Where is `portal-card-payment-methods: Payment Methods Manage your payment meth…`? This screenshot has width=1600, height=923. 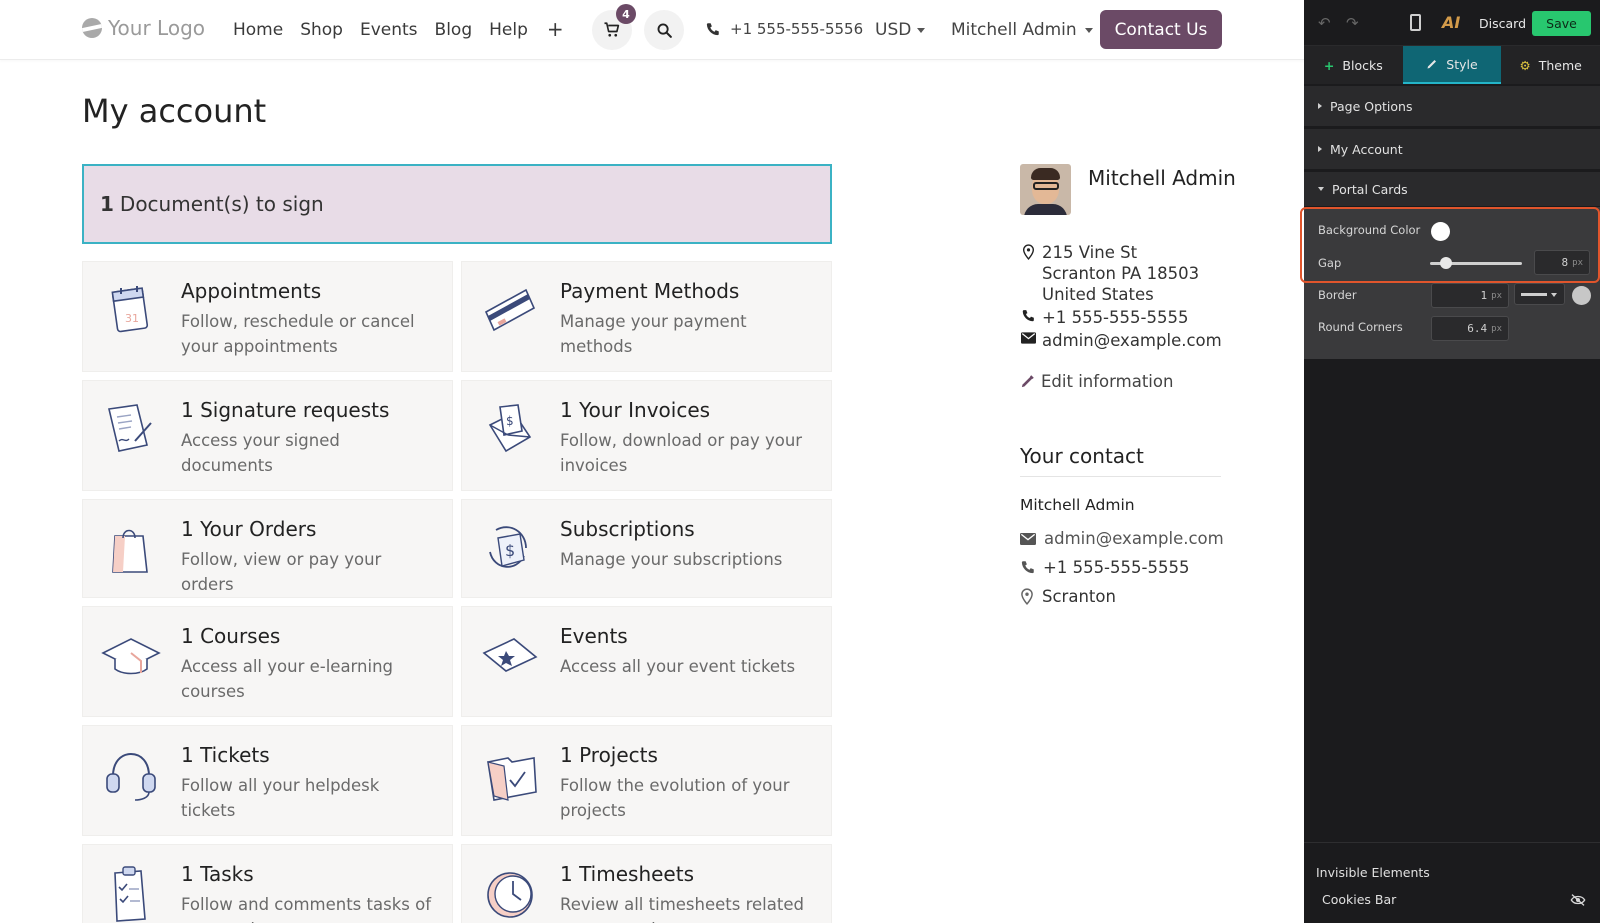
portal-card-payment-methods: Payment Methods Manage your payment meth… is located at coordinates (646, 316).